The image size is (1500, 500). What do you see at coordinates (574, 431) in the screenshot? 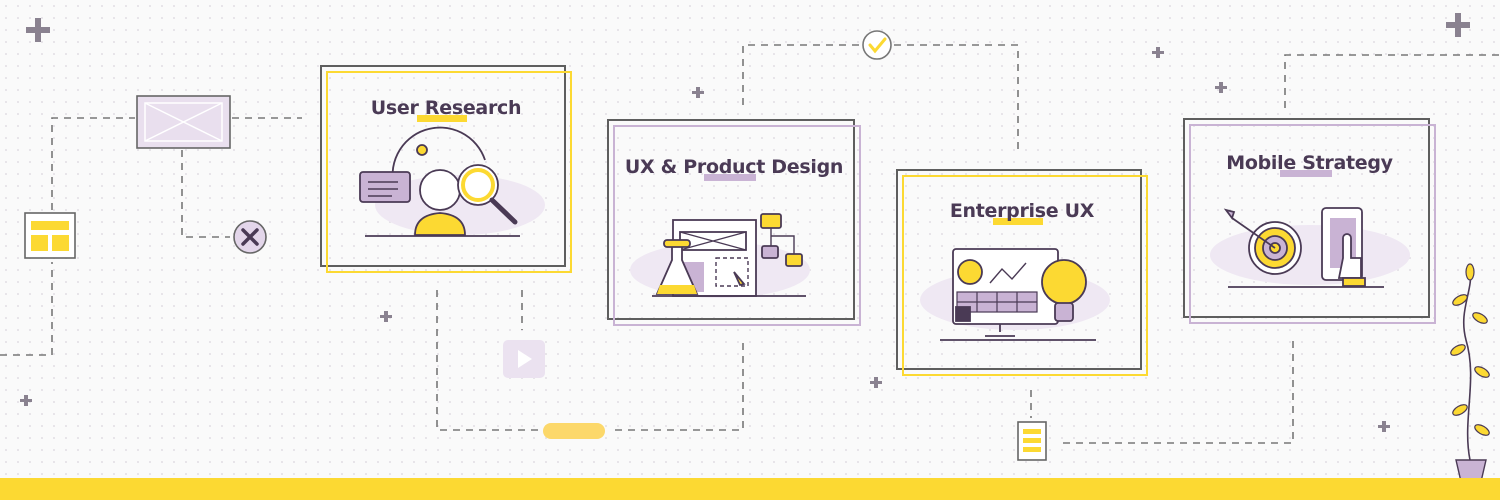
I see `pill-shape` at bounding box center [574, 431].